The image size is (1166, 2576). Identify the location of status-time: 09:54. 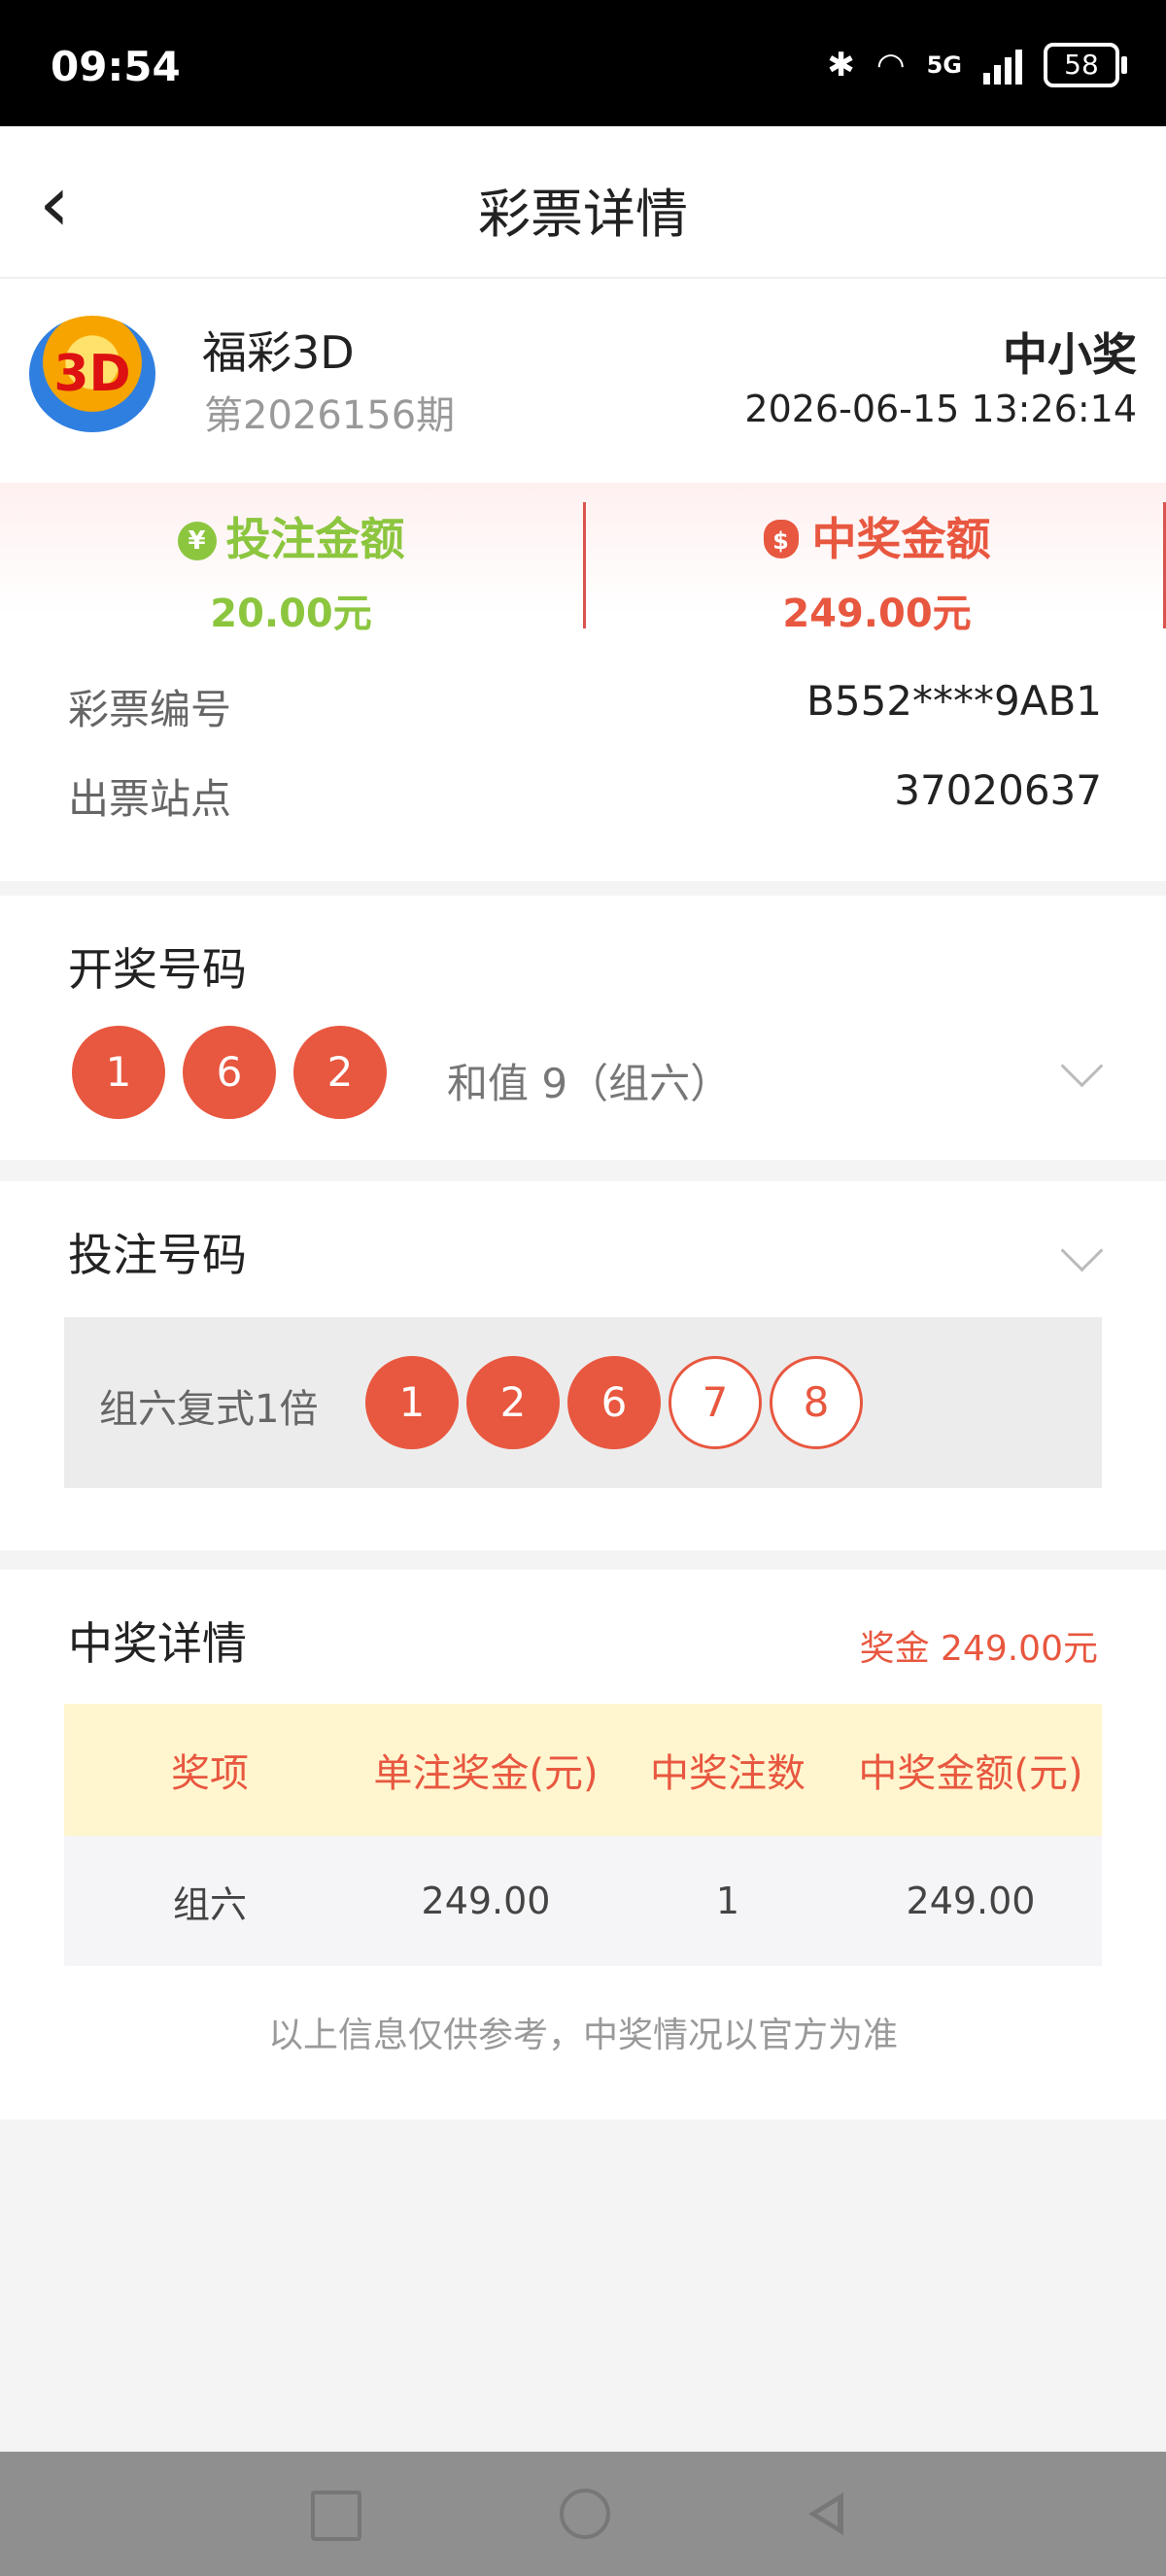
(116, 66).